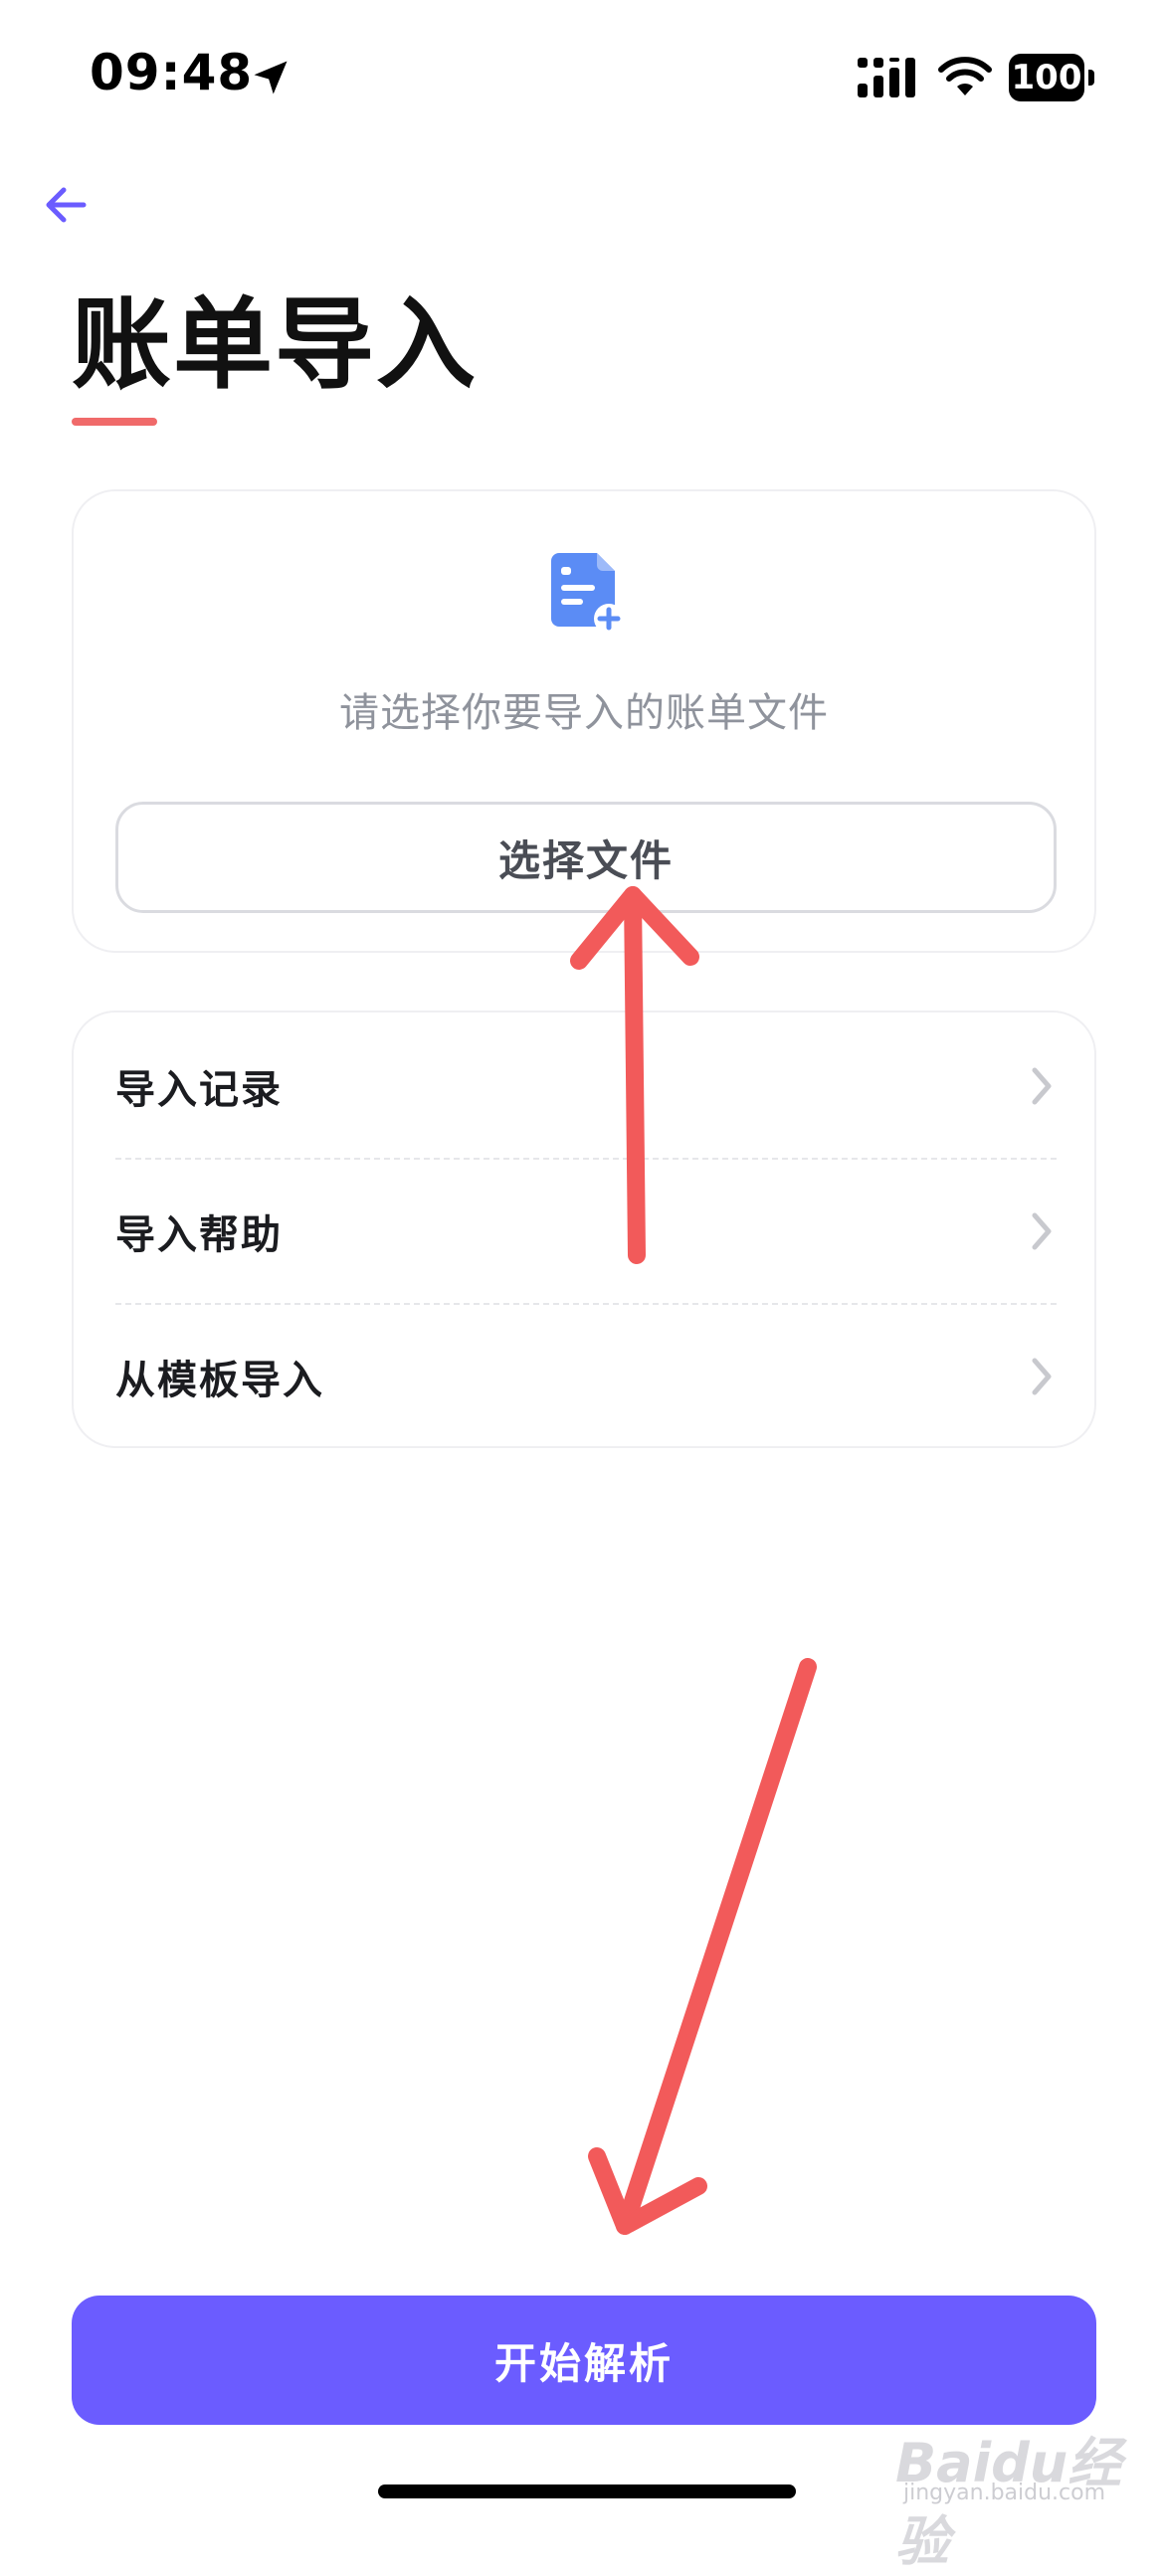  I want to click on menu-item-label: 从模板导入, so click(219, 1380).